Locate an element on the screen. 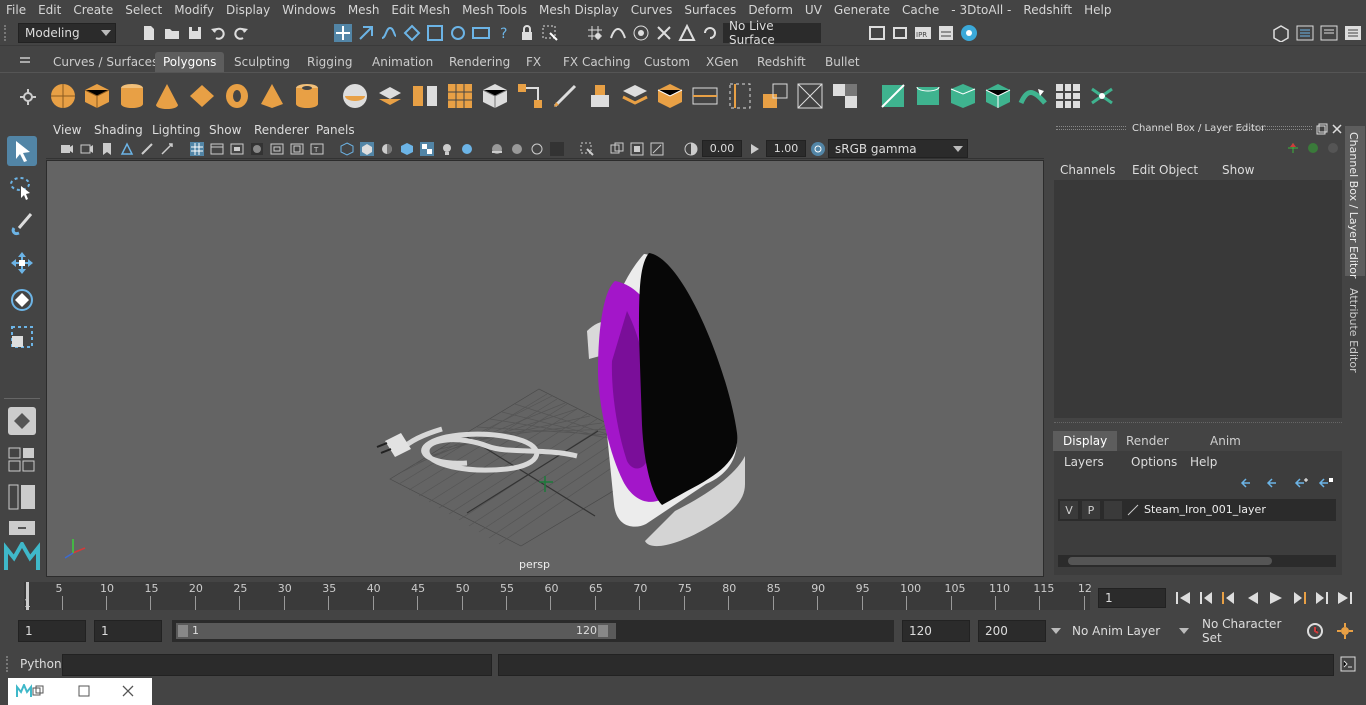  shelf-tab-sculpting: Sculpting is located at coordinates (262, 62).